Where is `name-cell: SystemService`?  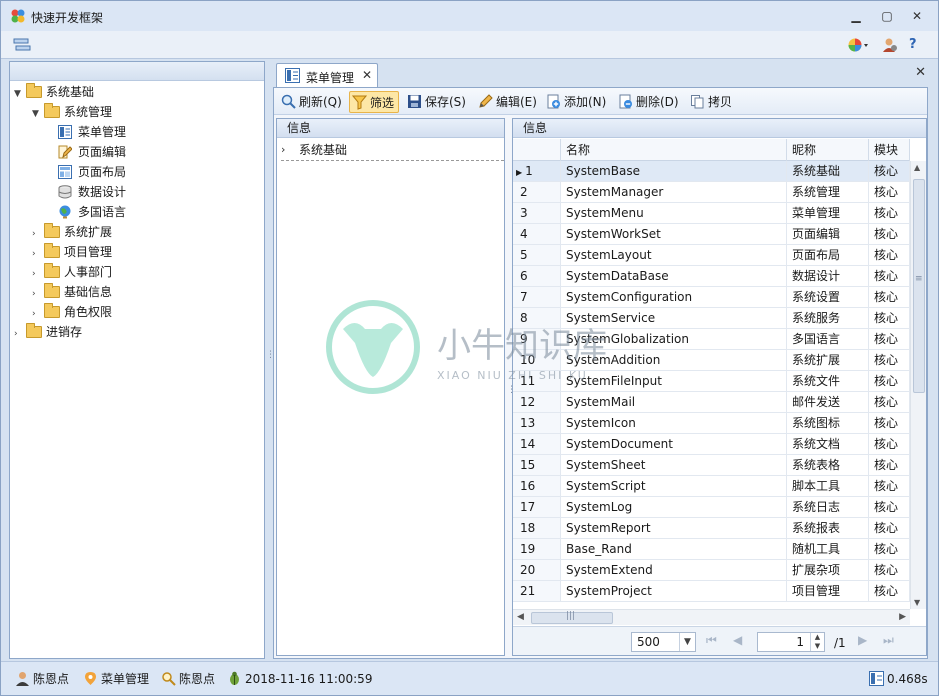 name-cell: SystemService is located at coordinates (674, 318).